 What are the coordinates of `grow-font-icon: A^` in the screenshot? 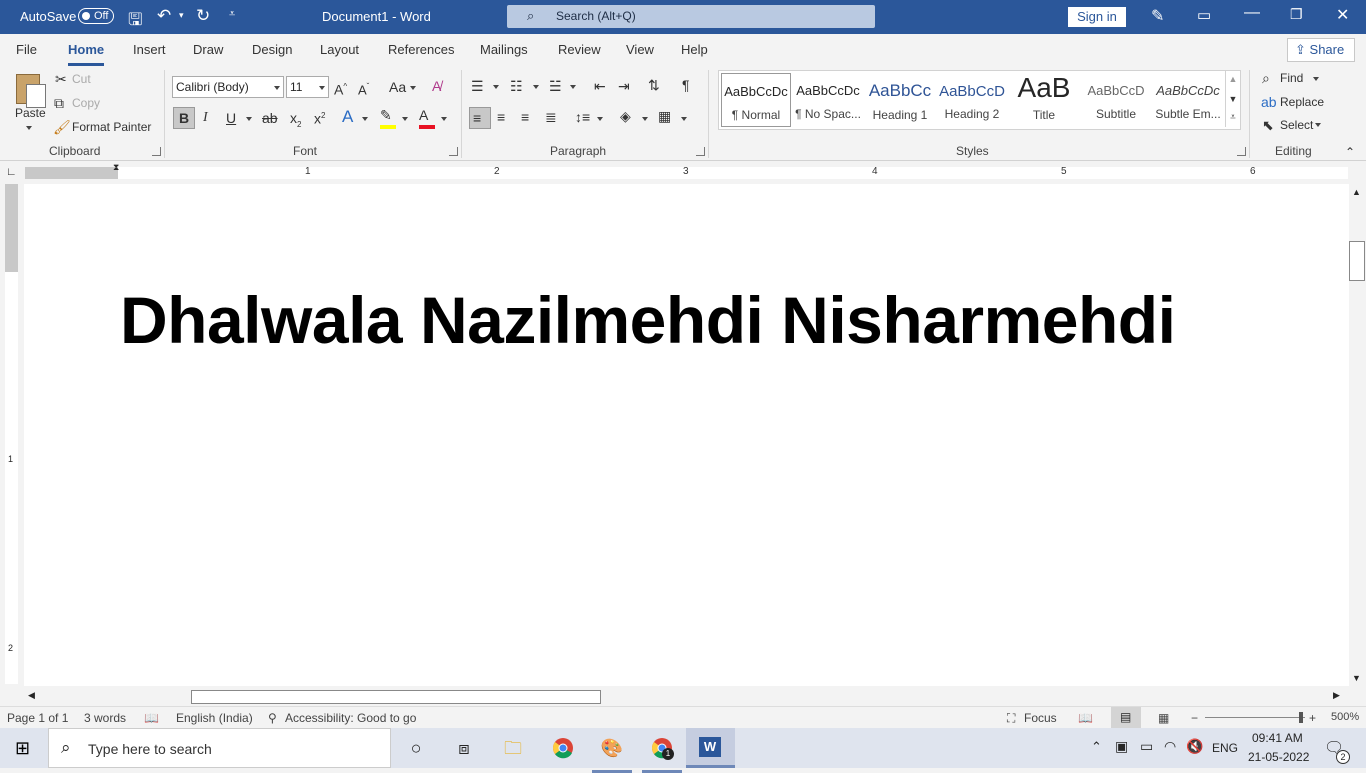 It's located at (340, 88).